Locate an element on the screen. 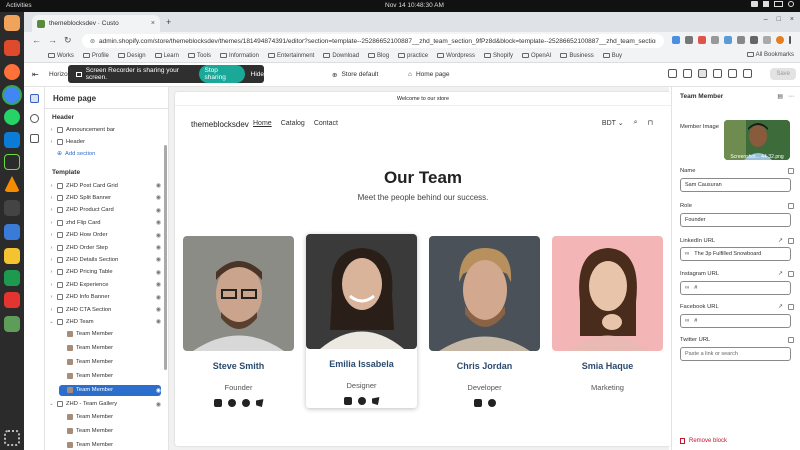  vlc-icon is located at coordinates (12, 184).